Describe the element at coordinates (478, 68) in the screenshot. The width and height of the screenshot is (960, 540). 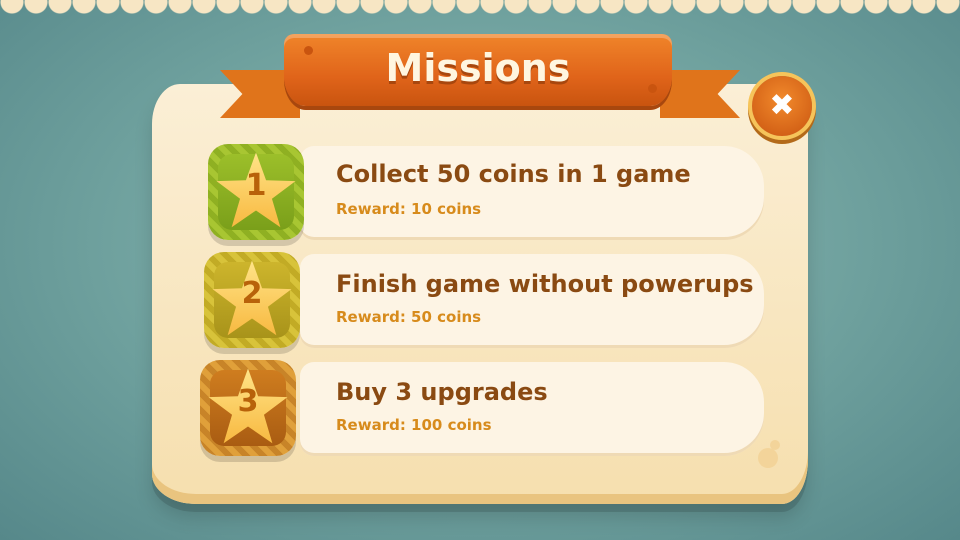
I see `page-title: Missions` at that location.